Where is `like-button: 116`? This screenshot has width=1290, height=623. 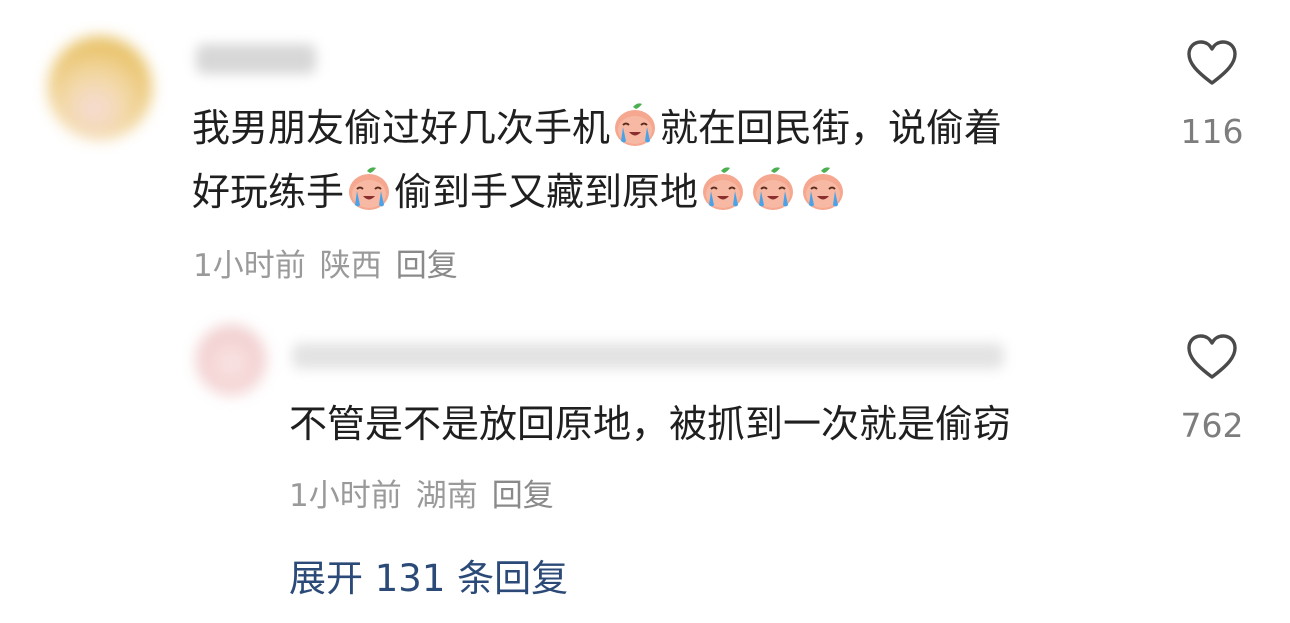 like-button: 116 is located at coordinates (1212, 94).